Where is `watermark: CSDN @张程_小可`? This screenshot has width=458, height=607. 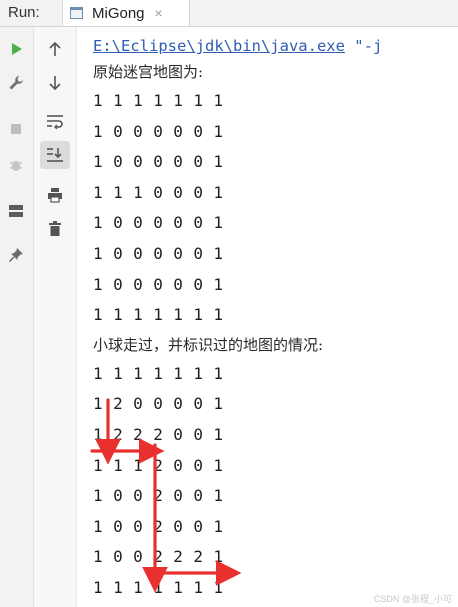
watermark: CSDN @张程_小可 is located at coordinates (412, 599).